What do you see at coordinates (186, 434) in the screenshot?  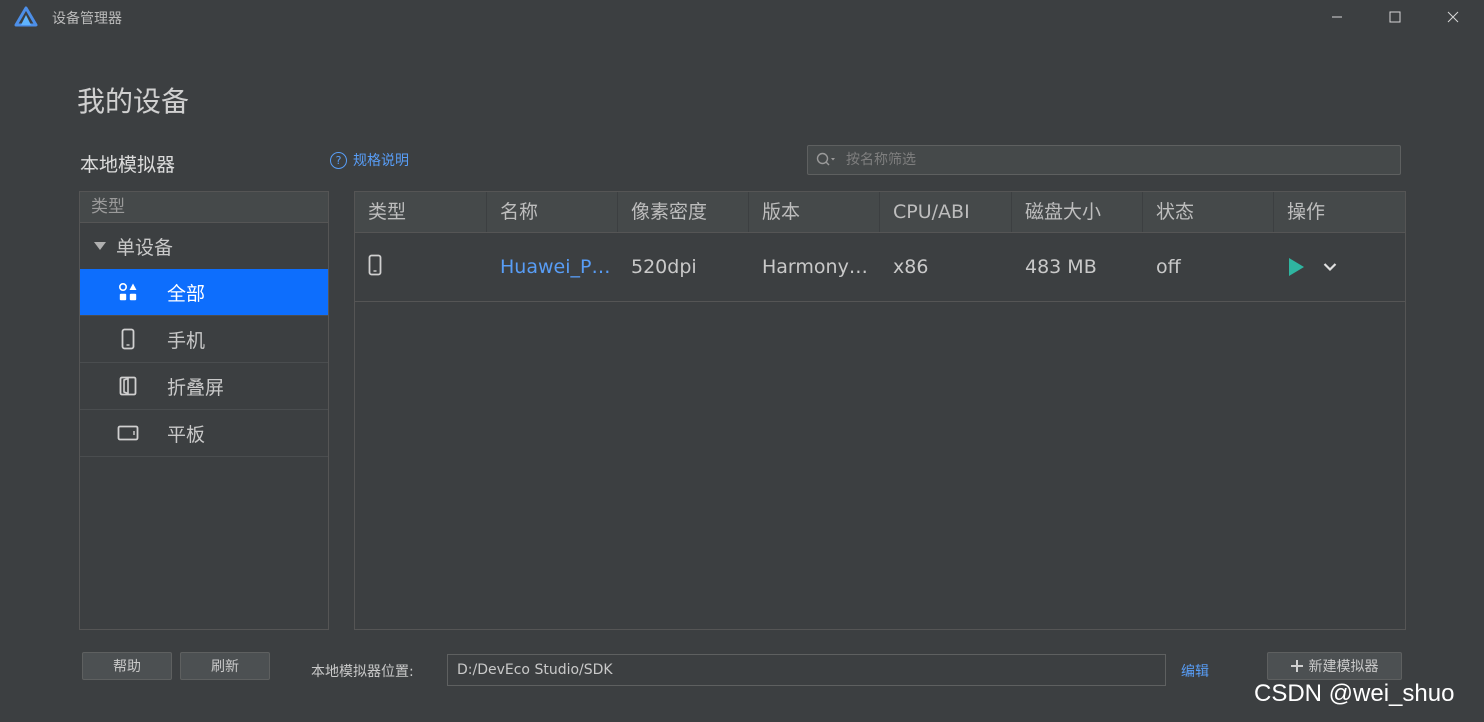 I see `category-item-label: 平板` at bounding box center [186, 434].